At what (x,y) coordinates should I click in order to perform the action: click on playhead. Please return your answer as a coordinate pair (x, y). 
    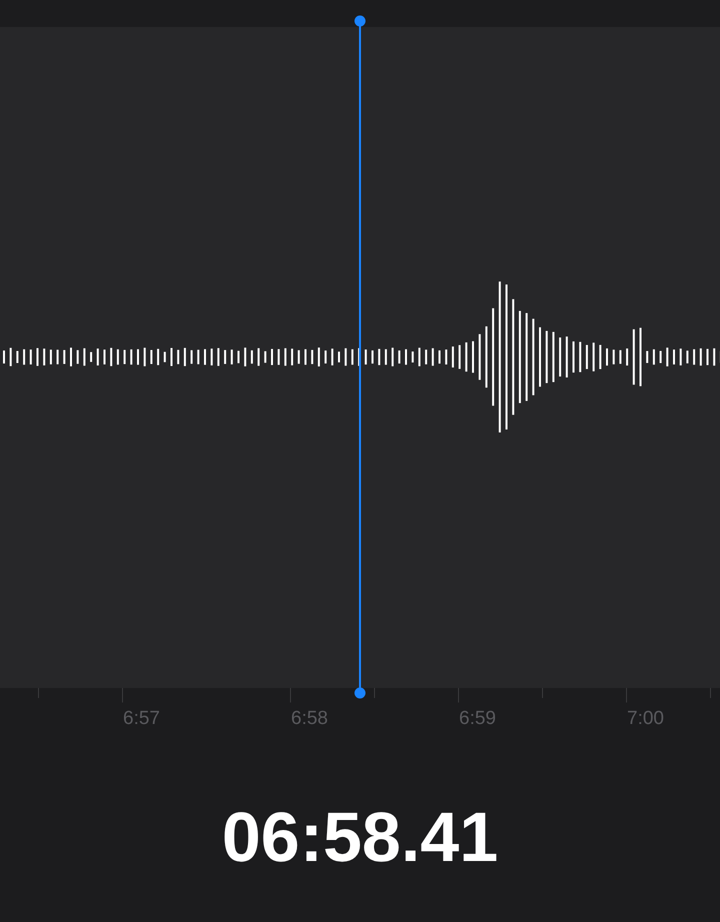
    Looking at the image, I should click on (360, 357).